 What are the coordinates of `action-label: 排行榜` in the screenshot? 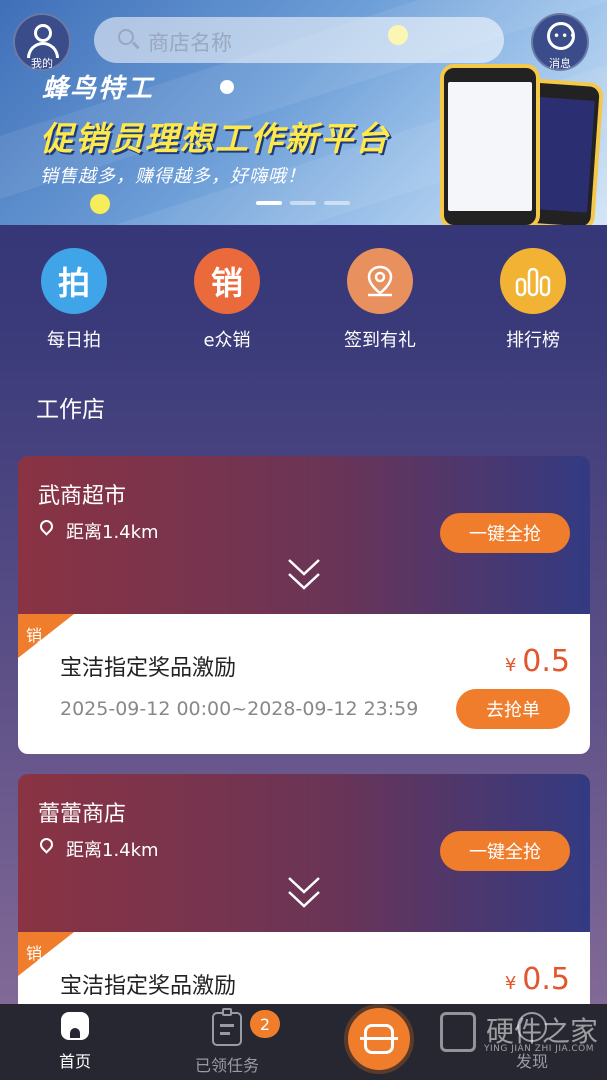 It's located at (533, 340).